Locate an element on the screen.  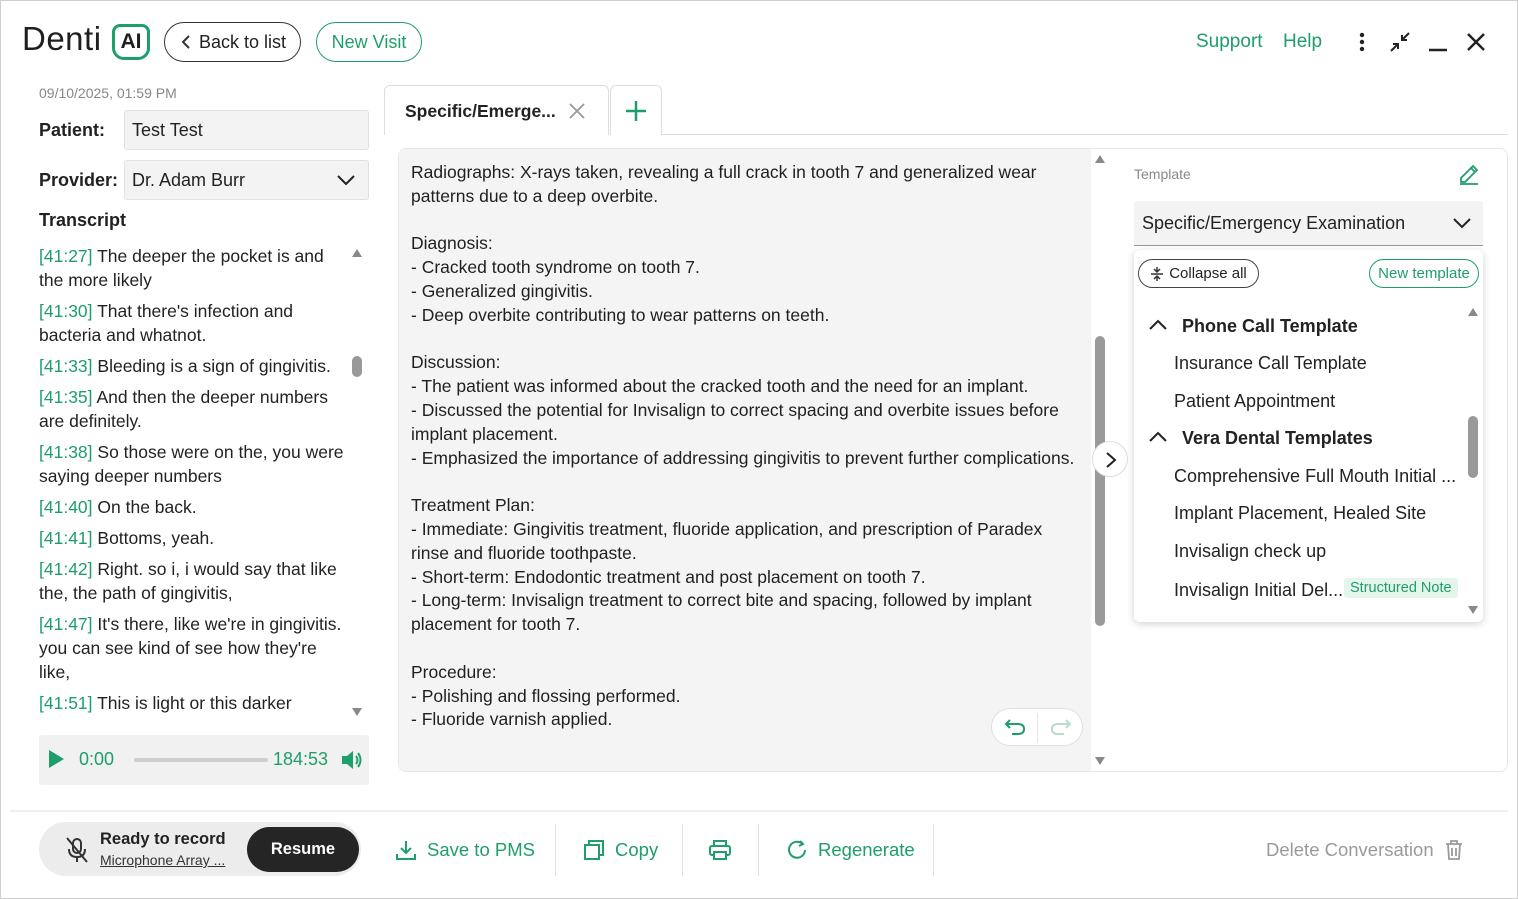
toggle-template-panel-button is located at coordinates (1110, 459).